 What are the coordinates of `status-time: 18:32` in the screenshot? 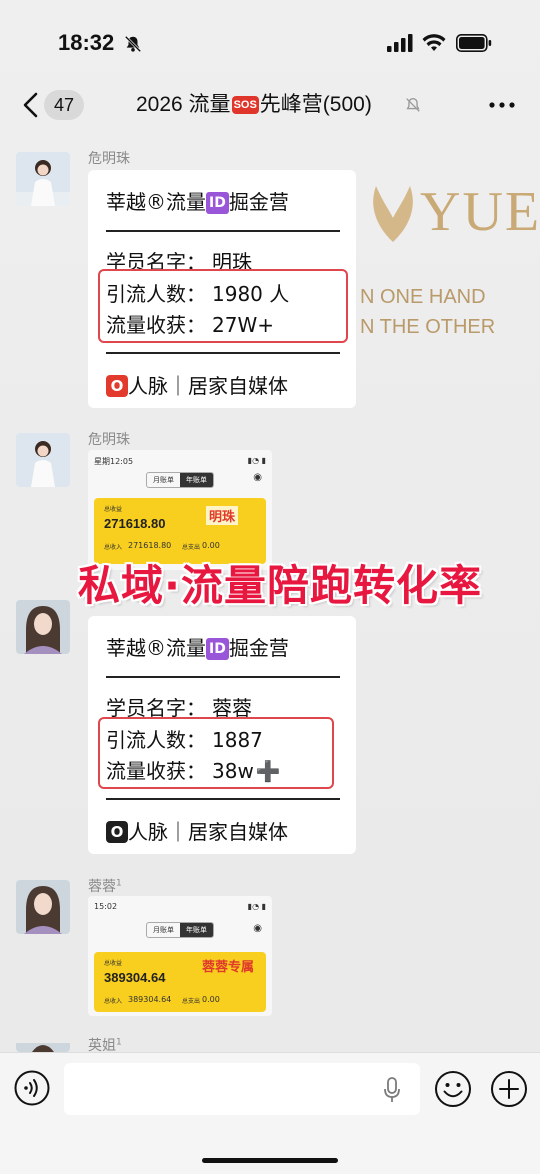 It's located at (86, 42).